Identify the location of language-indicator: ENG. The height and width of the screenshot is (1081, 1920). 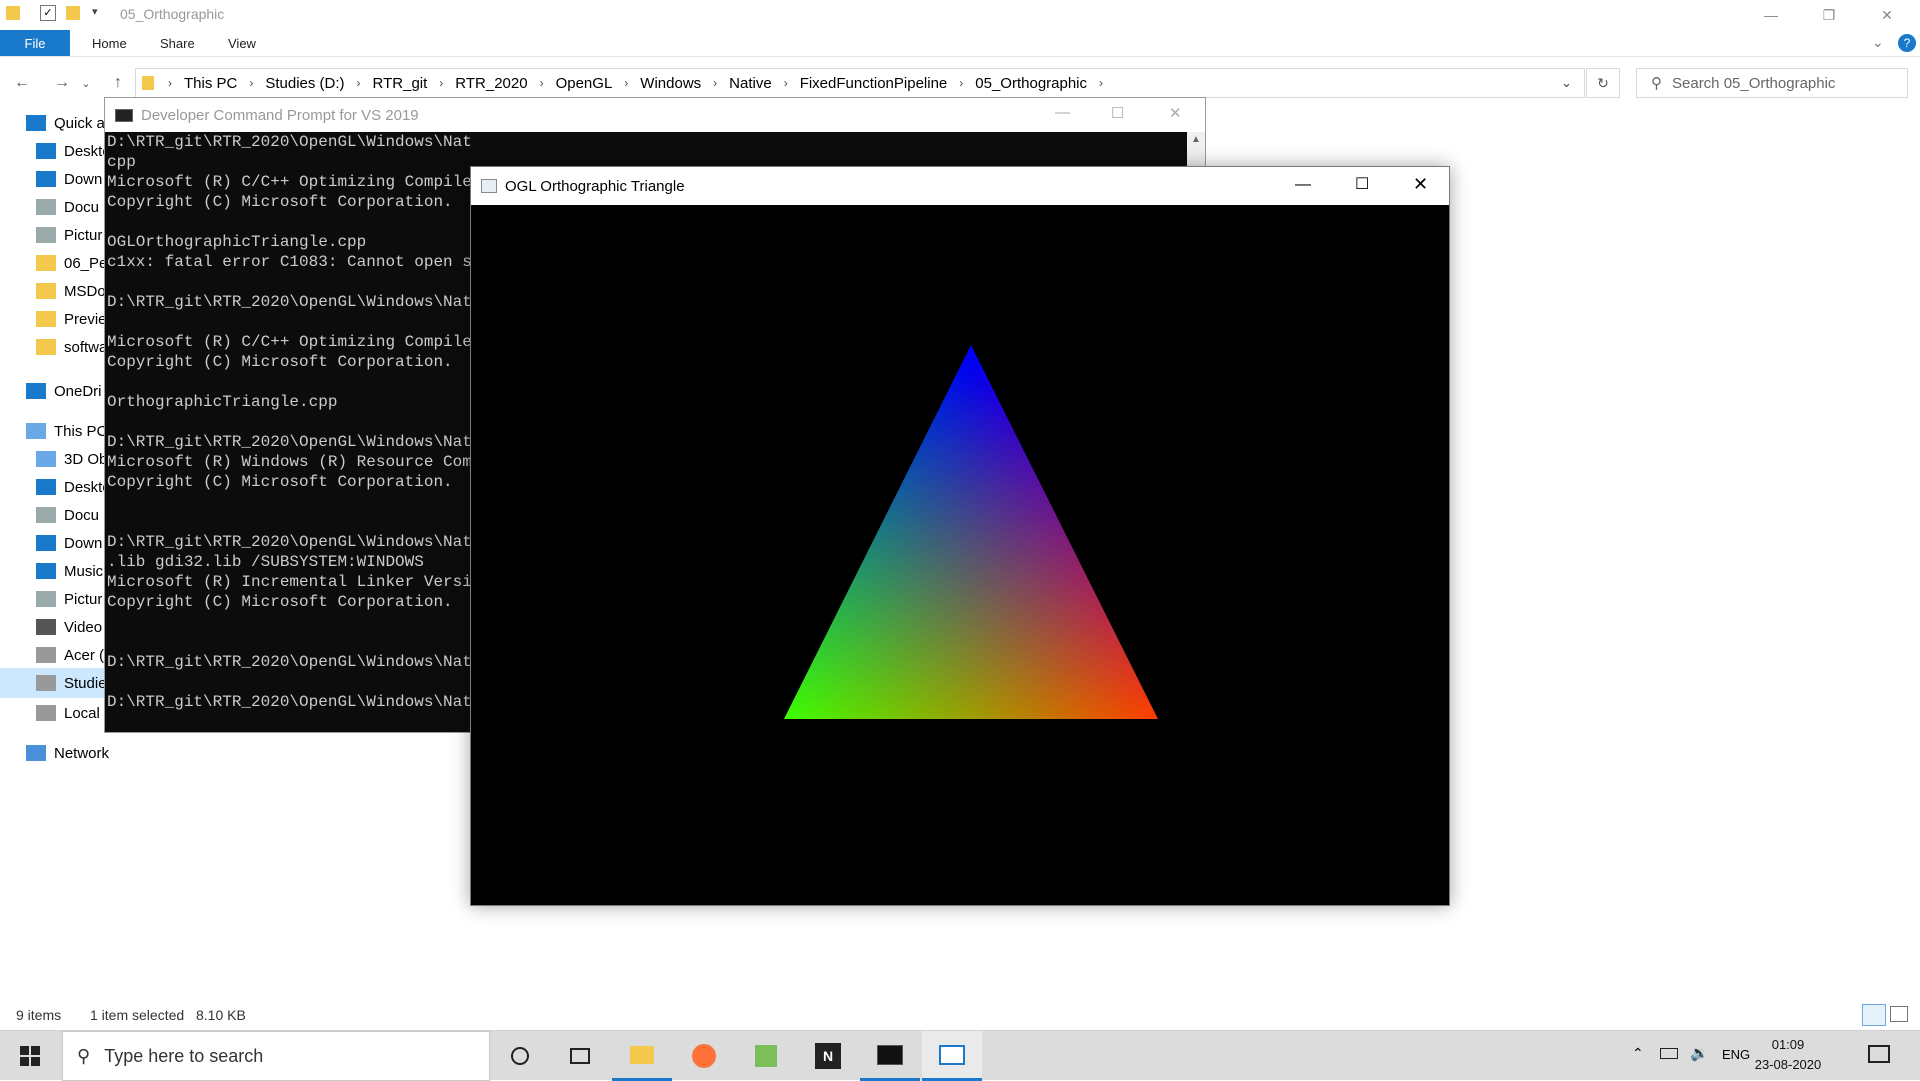
(1736, 1054).